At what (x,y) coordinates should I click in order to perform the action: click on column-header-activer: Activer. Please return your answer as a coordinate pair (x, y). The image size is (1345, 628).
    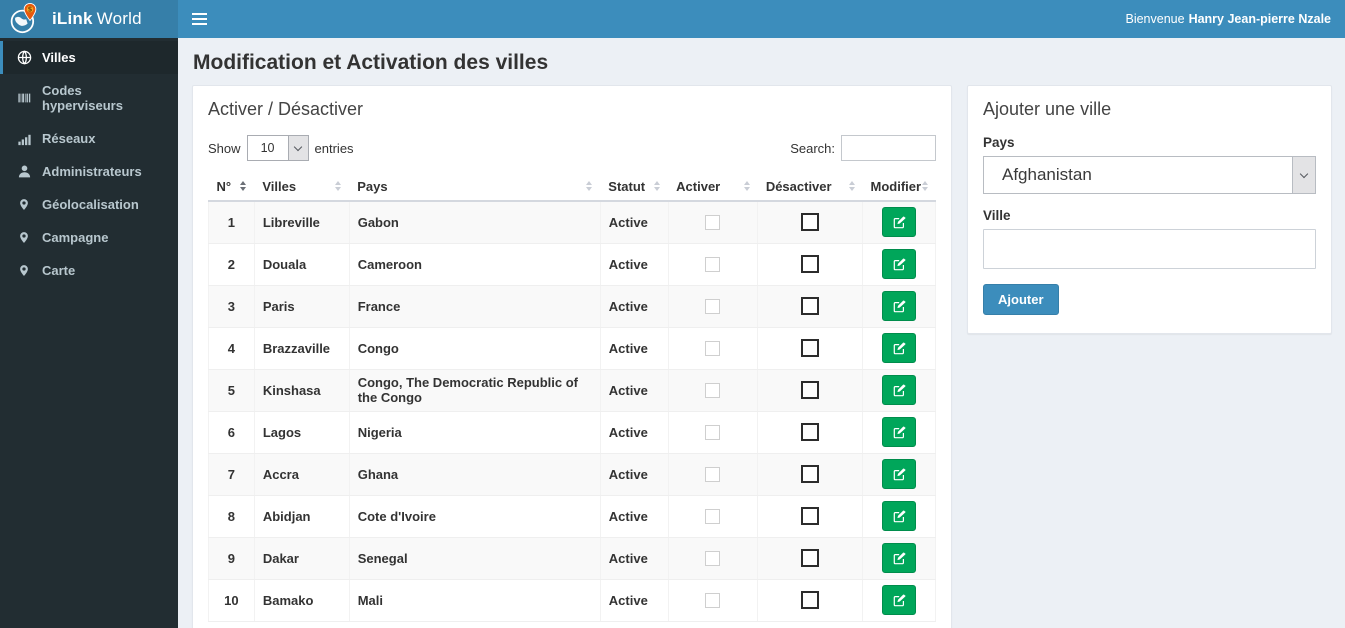
    Looking at the image, I should click on (713, 187).